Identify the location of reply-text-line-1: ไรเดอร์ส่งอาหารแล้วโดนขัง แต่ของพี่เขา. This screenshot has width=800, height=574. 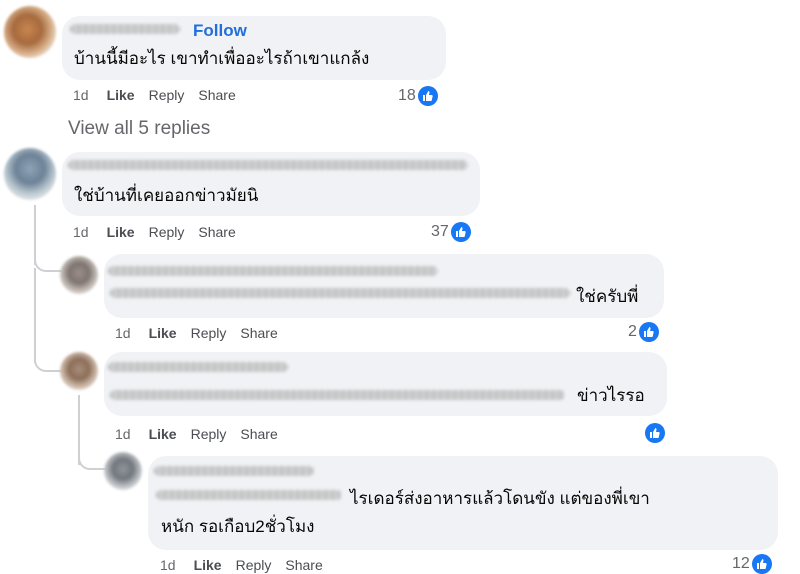
(500, 498).